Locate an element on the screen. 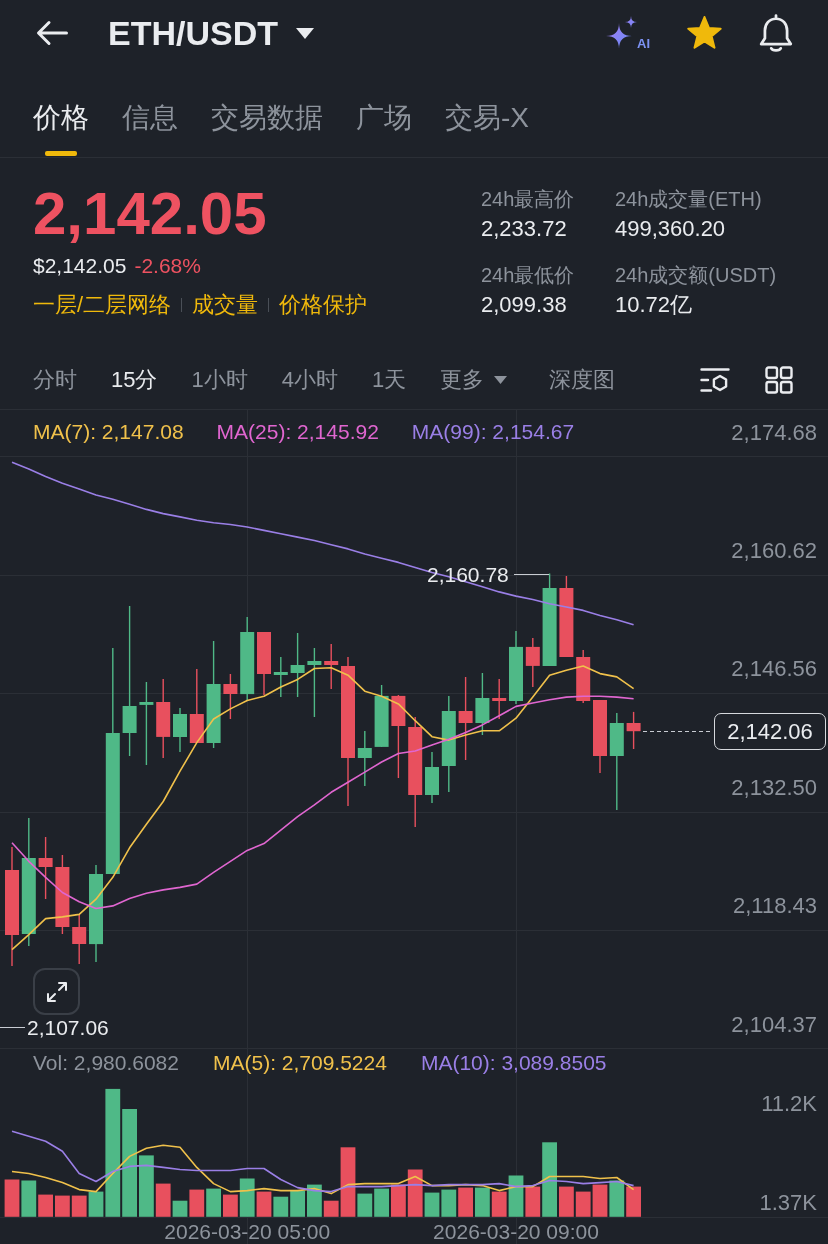 Image resolution: width=828 pixels, height=1244 pixels. tab: 信息 is located at coordinates (150, 111).